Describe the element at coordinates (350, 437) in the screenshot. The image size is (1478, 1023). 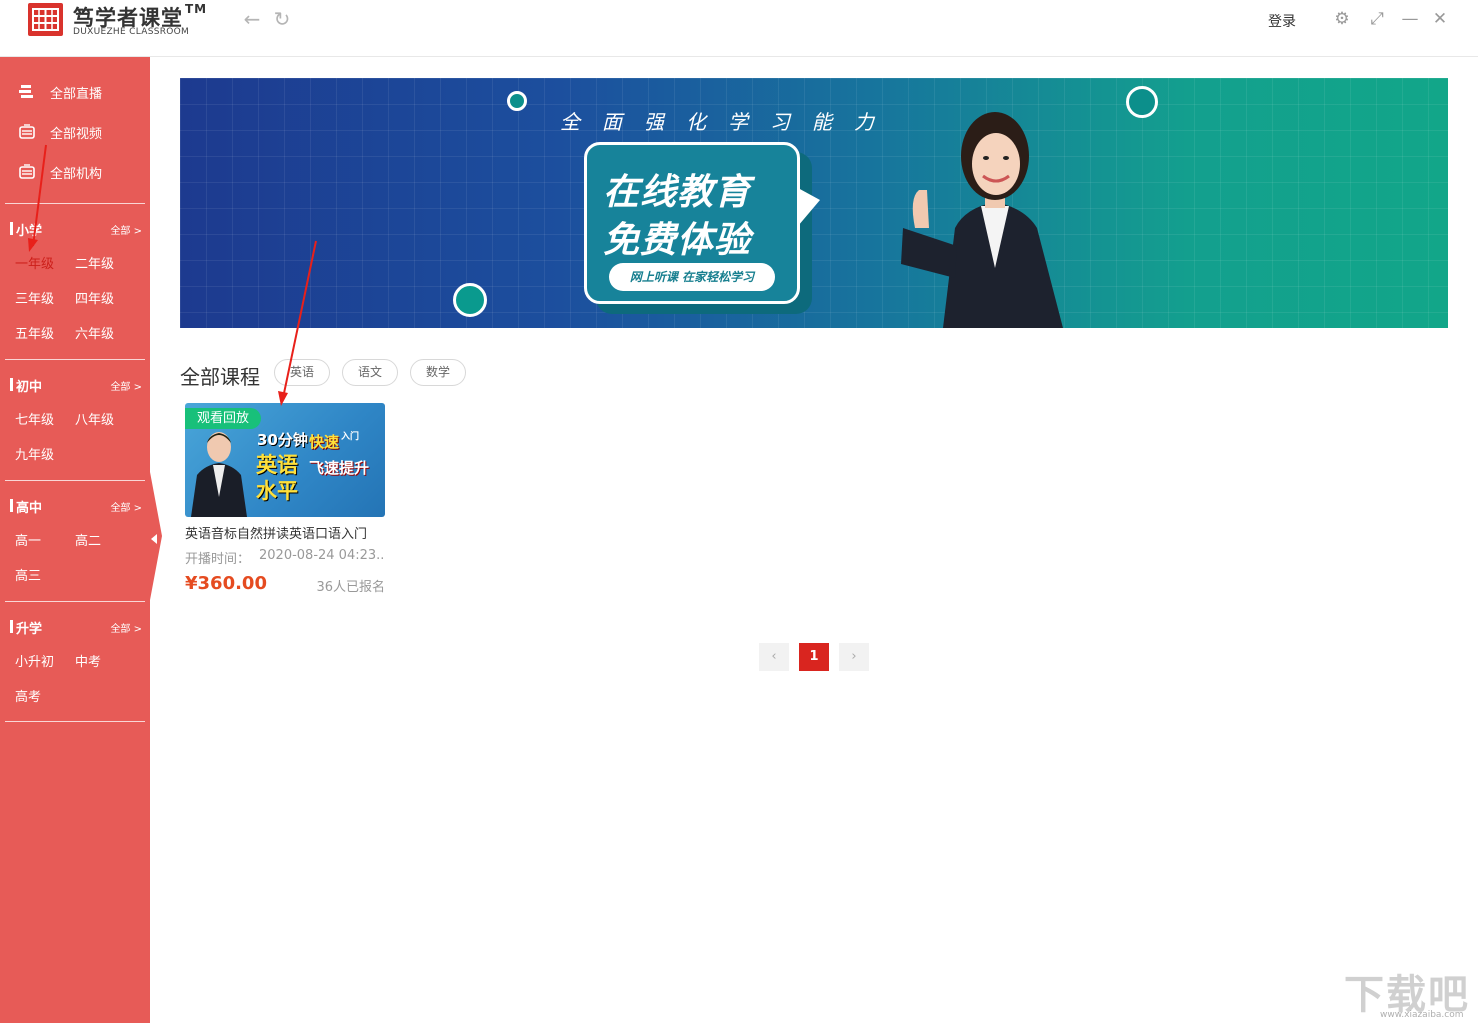
I see `thumb-text-intro: 入门` at that location.